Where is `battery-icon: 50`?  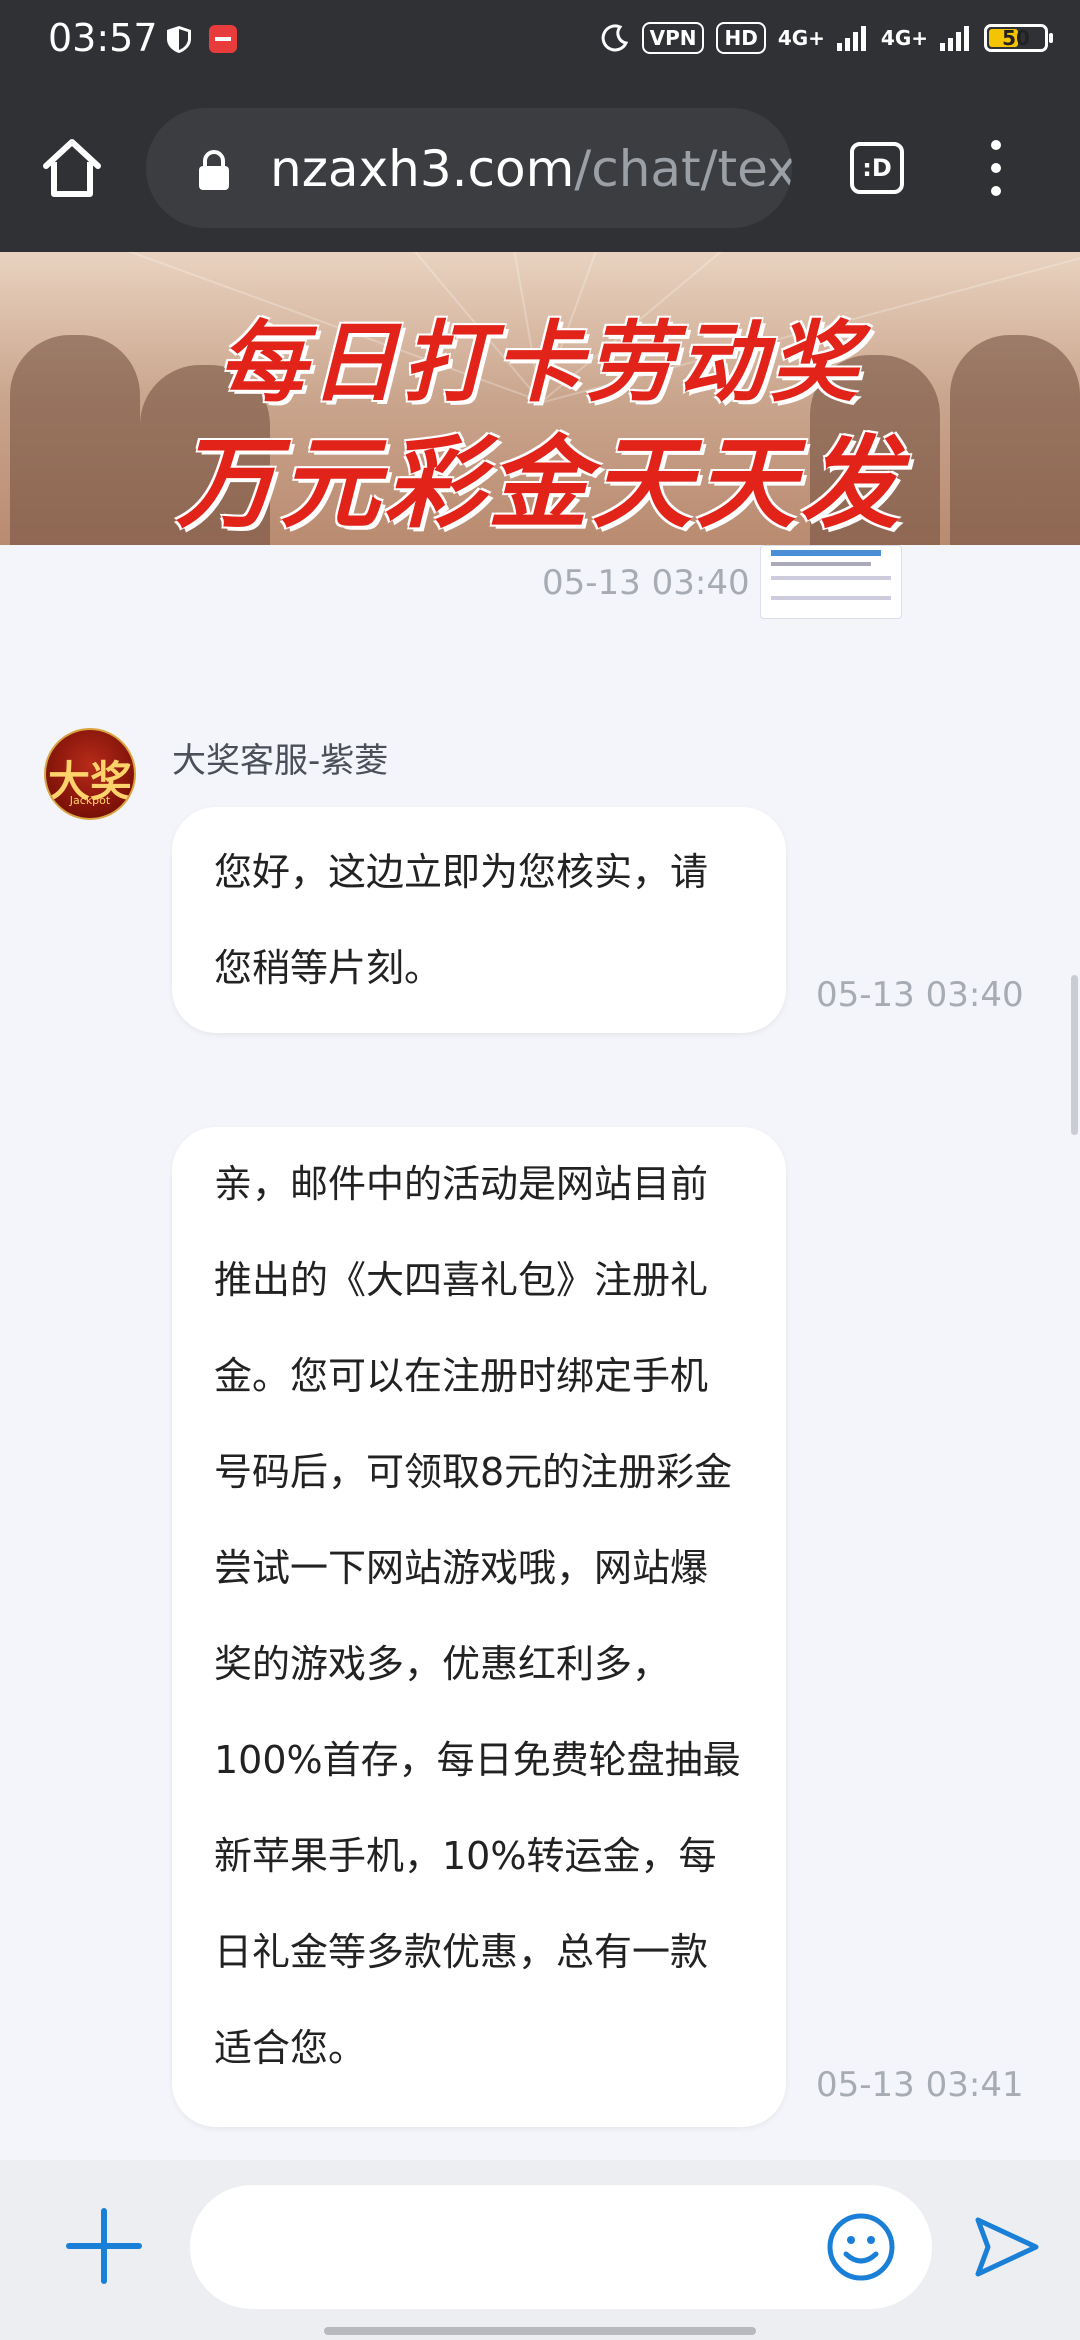 battery-icon: 50 is located at coordinates (1018, 38).